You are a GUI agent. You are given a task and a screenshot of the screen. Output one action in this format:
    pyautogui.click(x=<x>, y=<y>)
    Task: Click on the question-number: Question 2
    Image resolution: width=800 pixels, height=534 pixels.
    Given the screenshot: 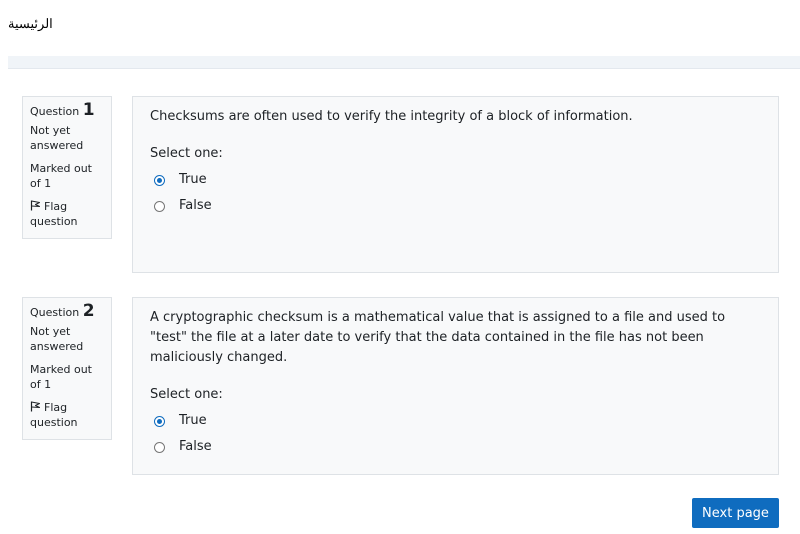 What is the action you would take?
    pyautogui.click(x=67, y=311)
    